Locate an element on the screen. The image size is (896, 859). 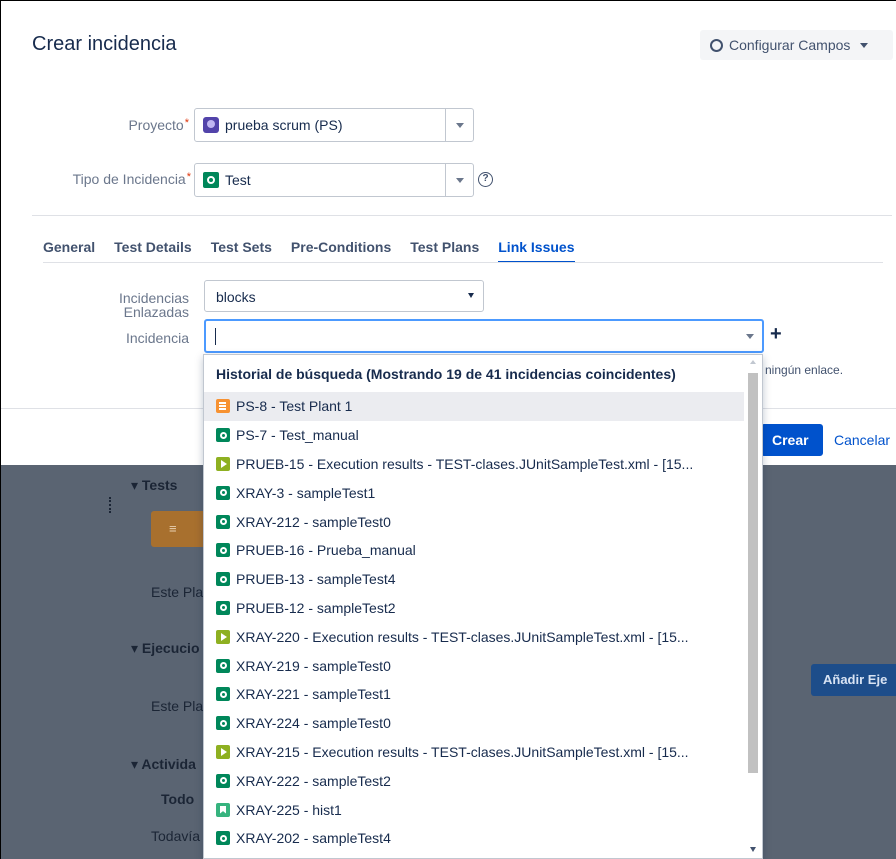
issue-label: Incidencia is located at coordinates (157, 338).